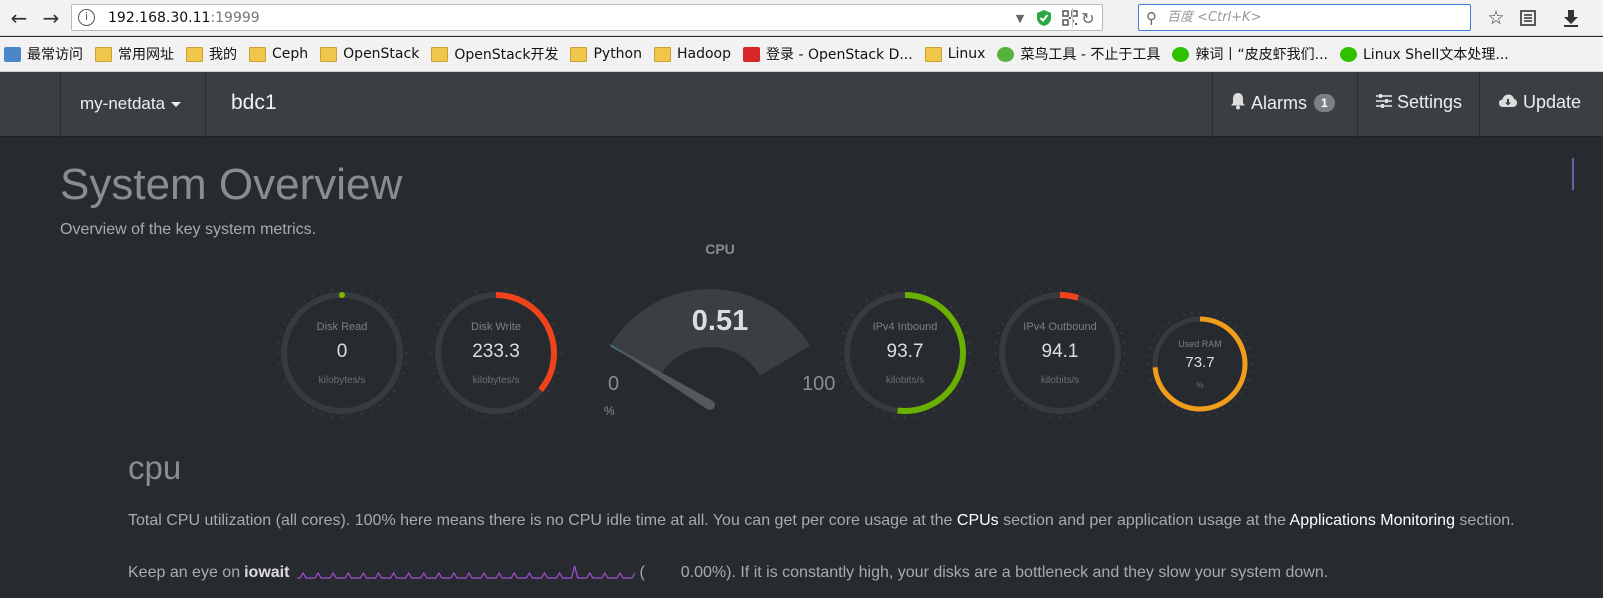 The width and height of the screenshot is (1603, 598). Describe the element at coordinates (579, 54) in the screenshot. I see `folder-icon` at that location.